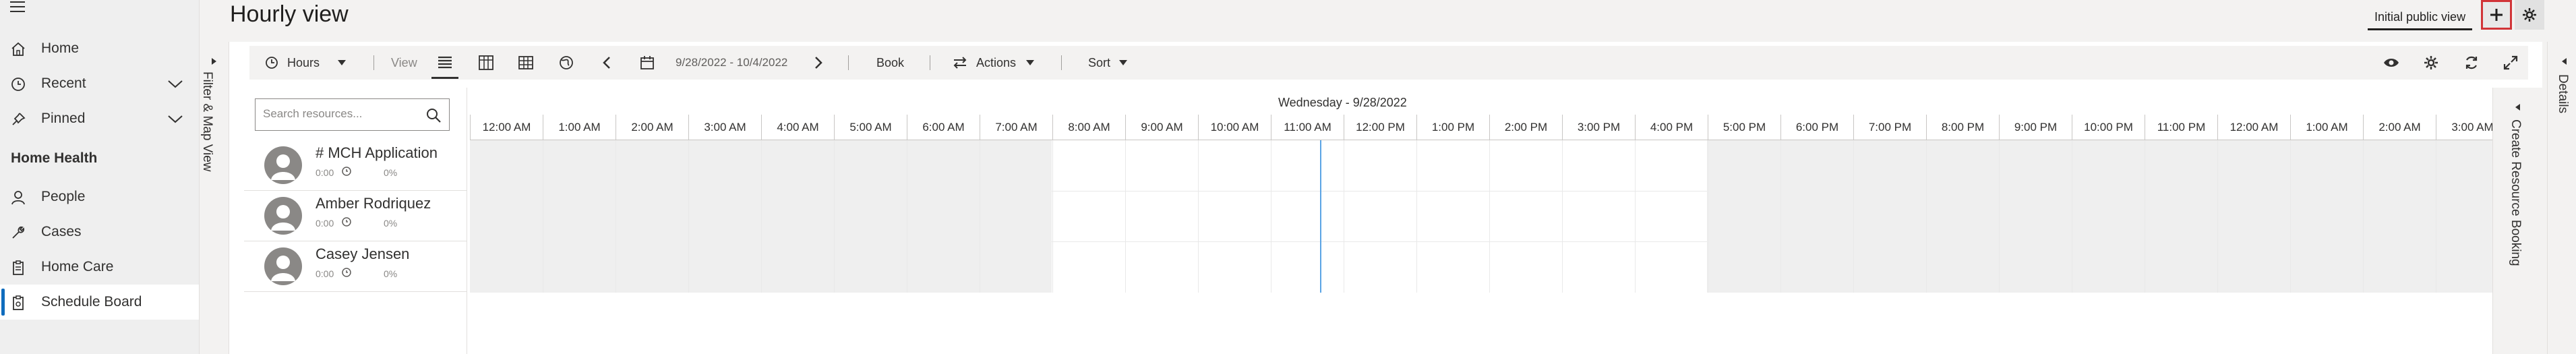  I want to click on working-hours-area, so click(1379, 216).